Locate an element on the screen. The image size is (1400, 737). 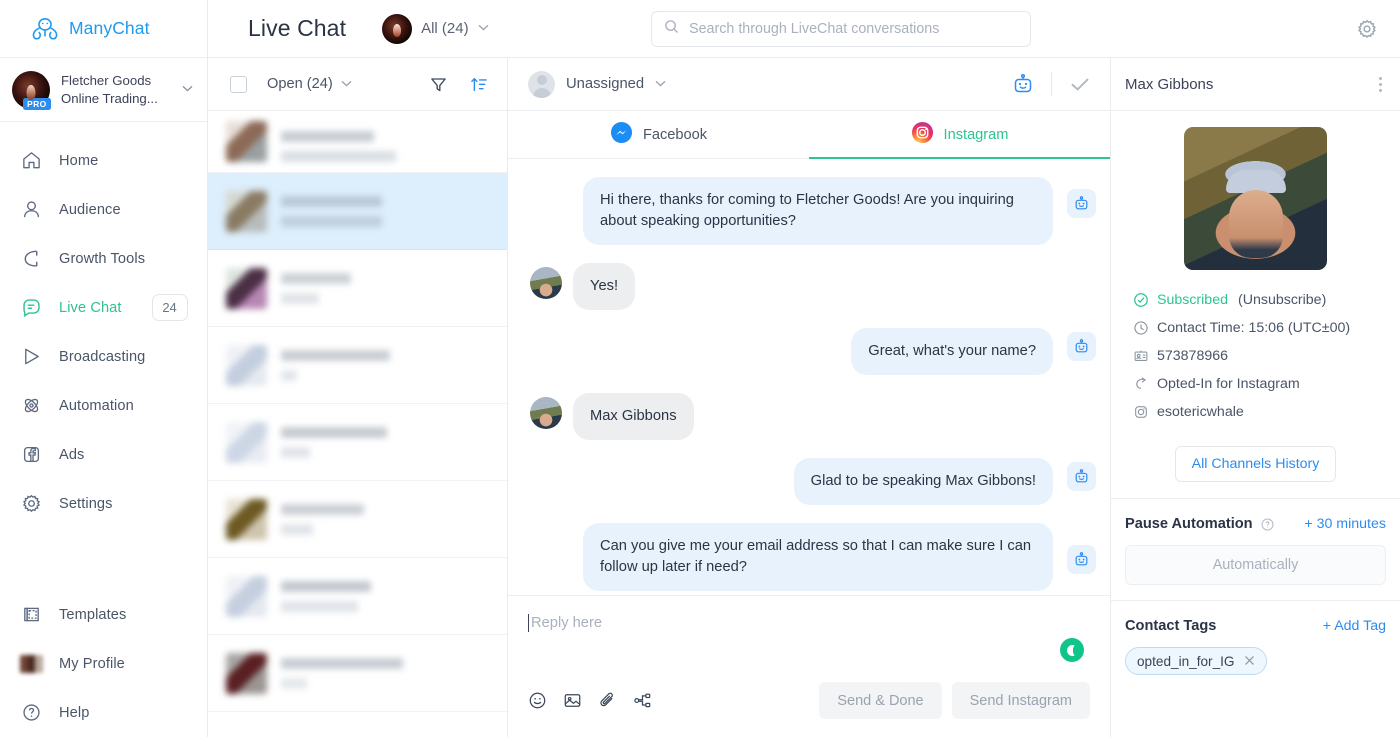
sidebar-label: Settings is located at coordinates (86, 503).